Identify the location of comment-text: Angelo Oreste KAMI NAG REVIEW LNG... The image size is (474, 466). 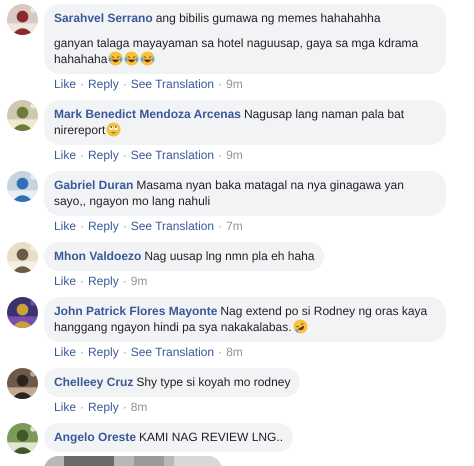
(169, 437).